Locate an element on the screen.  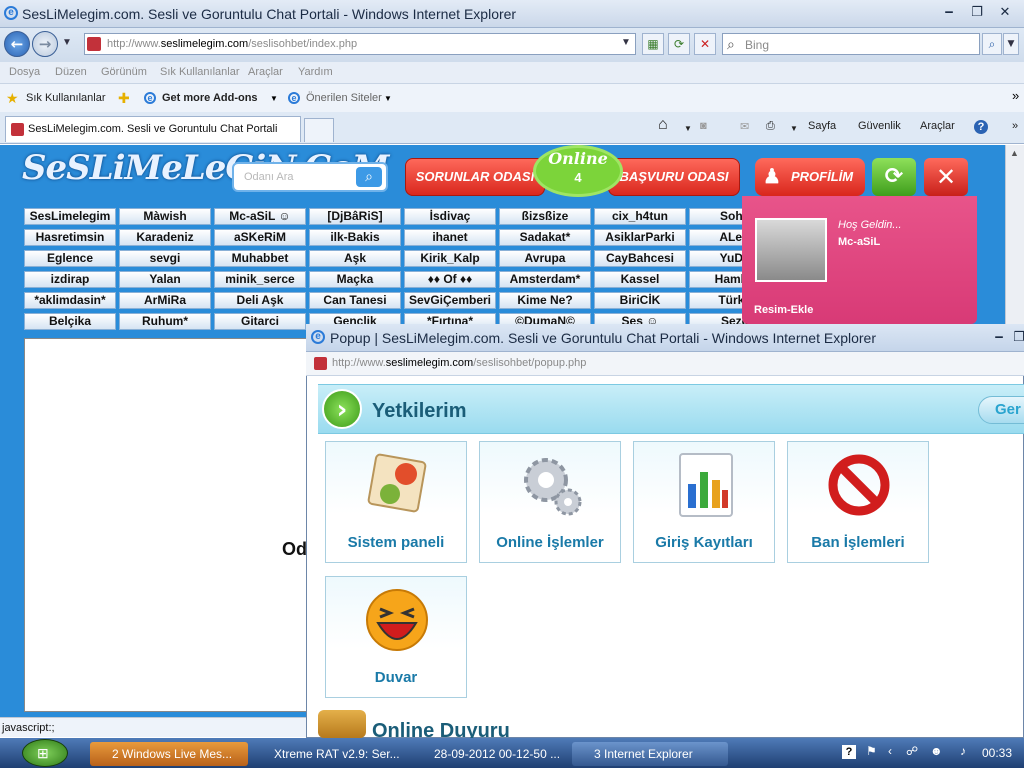
room-button: izdirap is located at coordinates (70, 279).